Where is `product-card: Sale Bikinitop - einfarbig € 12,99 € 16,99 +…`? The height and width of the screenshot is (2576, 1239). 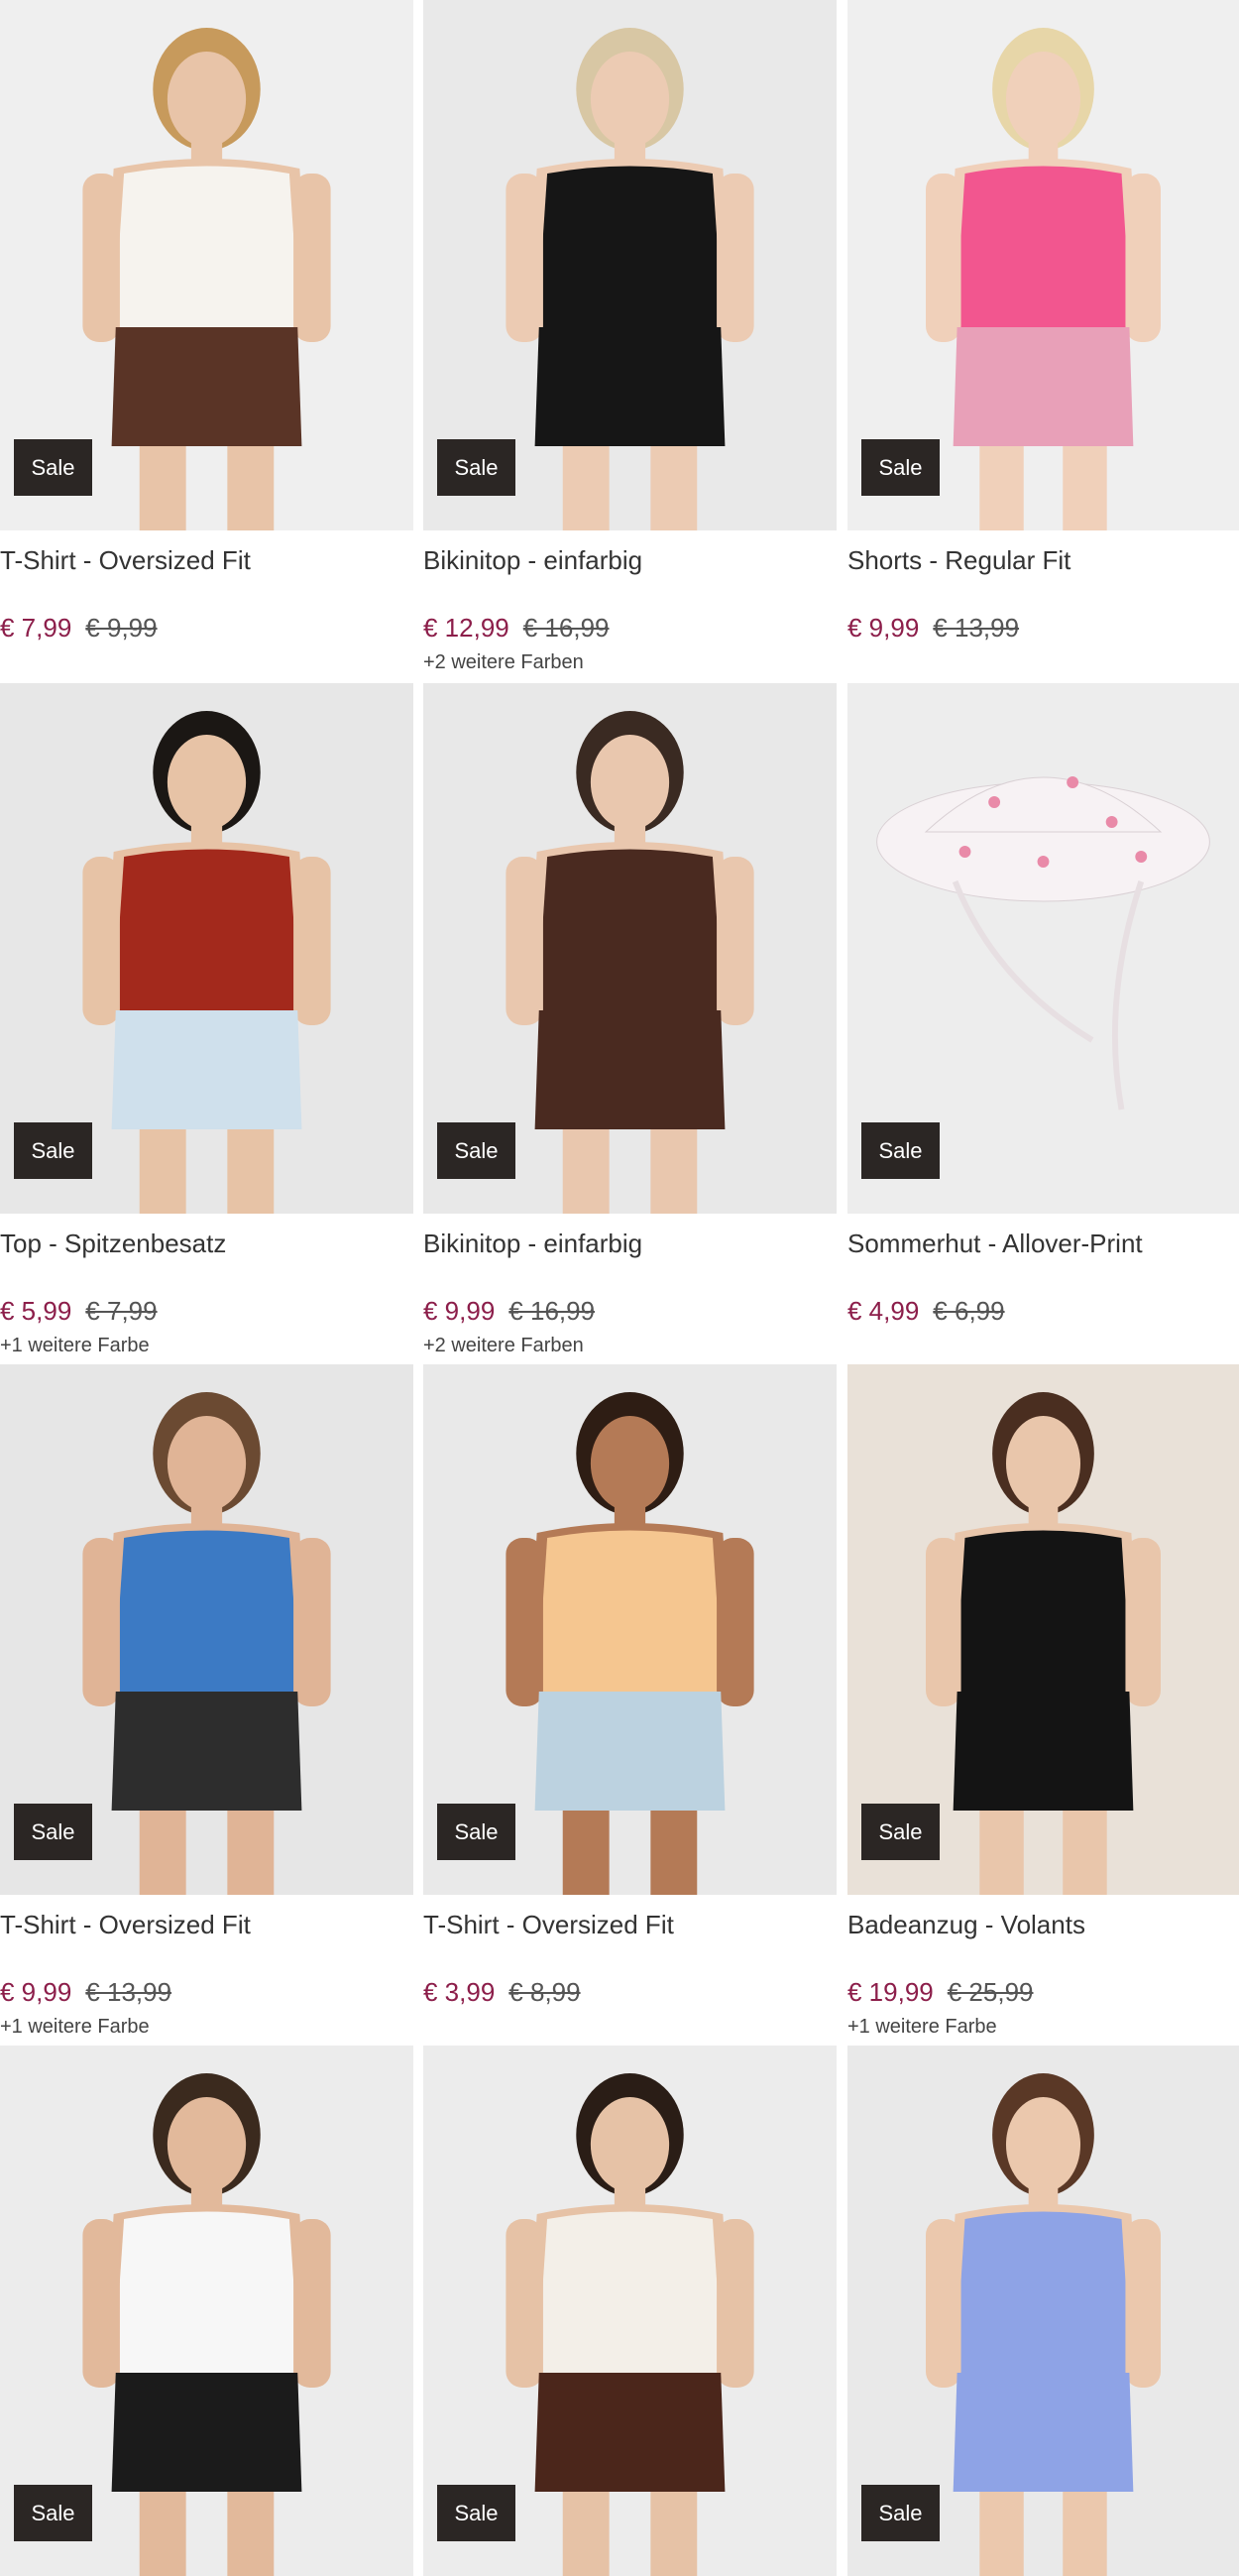
product-card: Sale Bikinitop - einfarbig € 12,99 € 16,99 +… is located at coordinates (630, 338).